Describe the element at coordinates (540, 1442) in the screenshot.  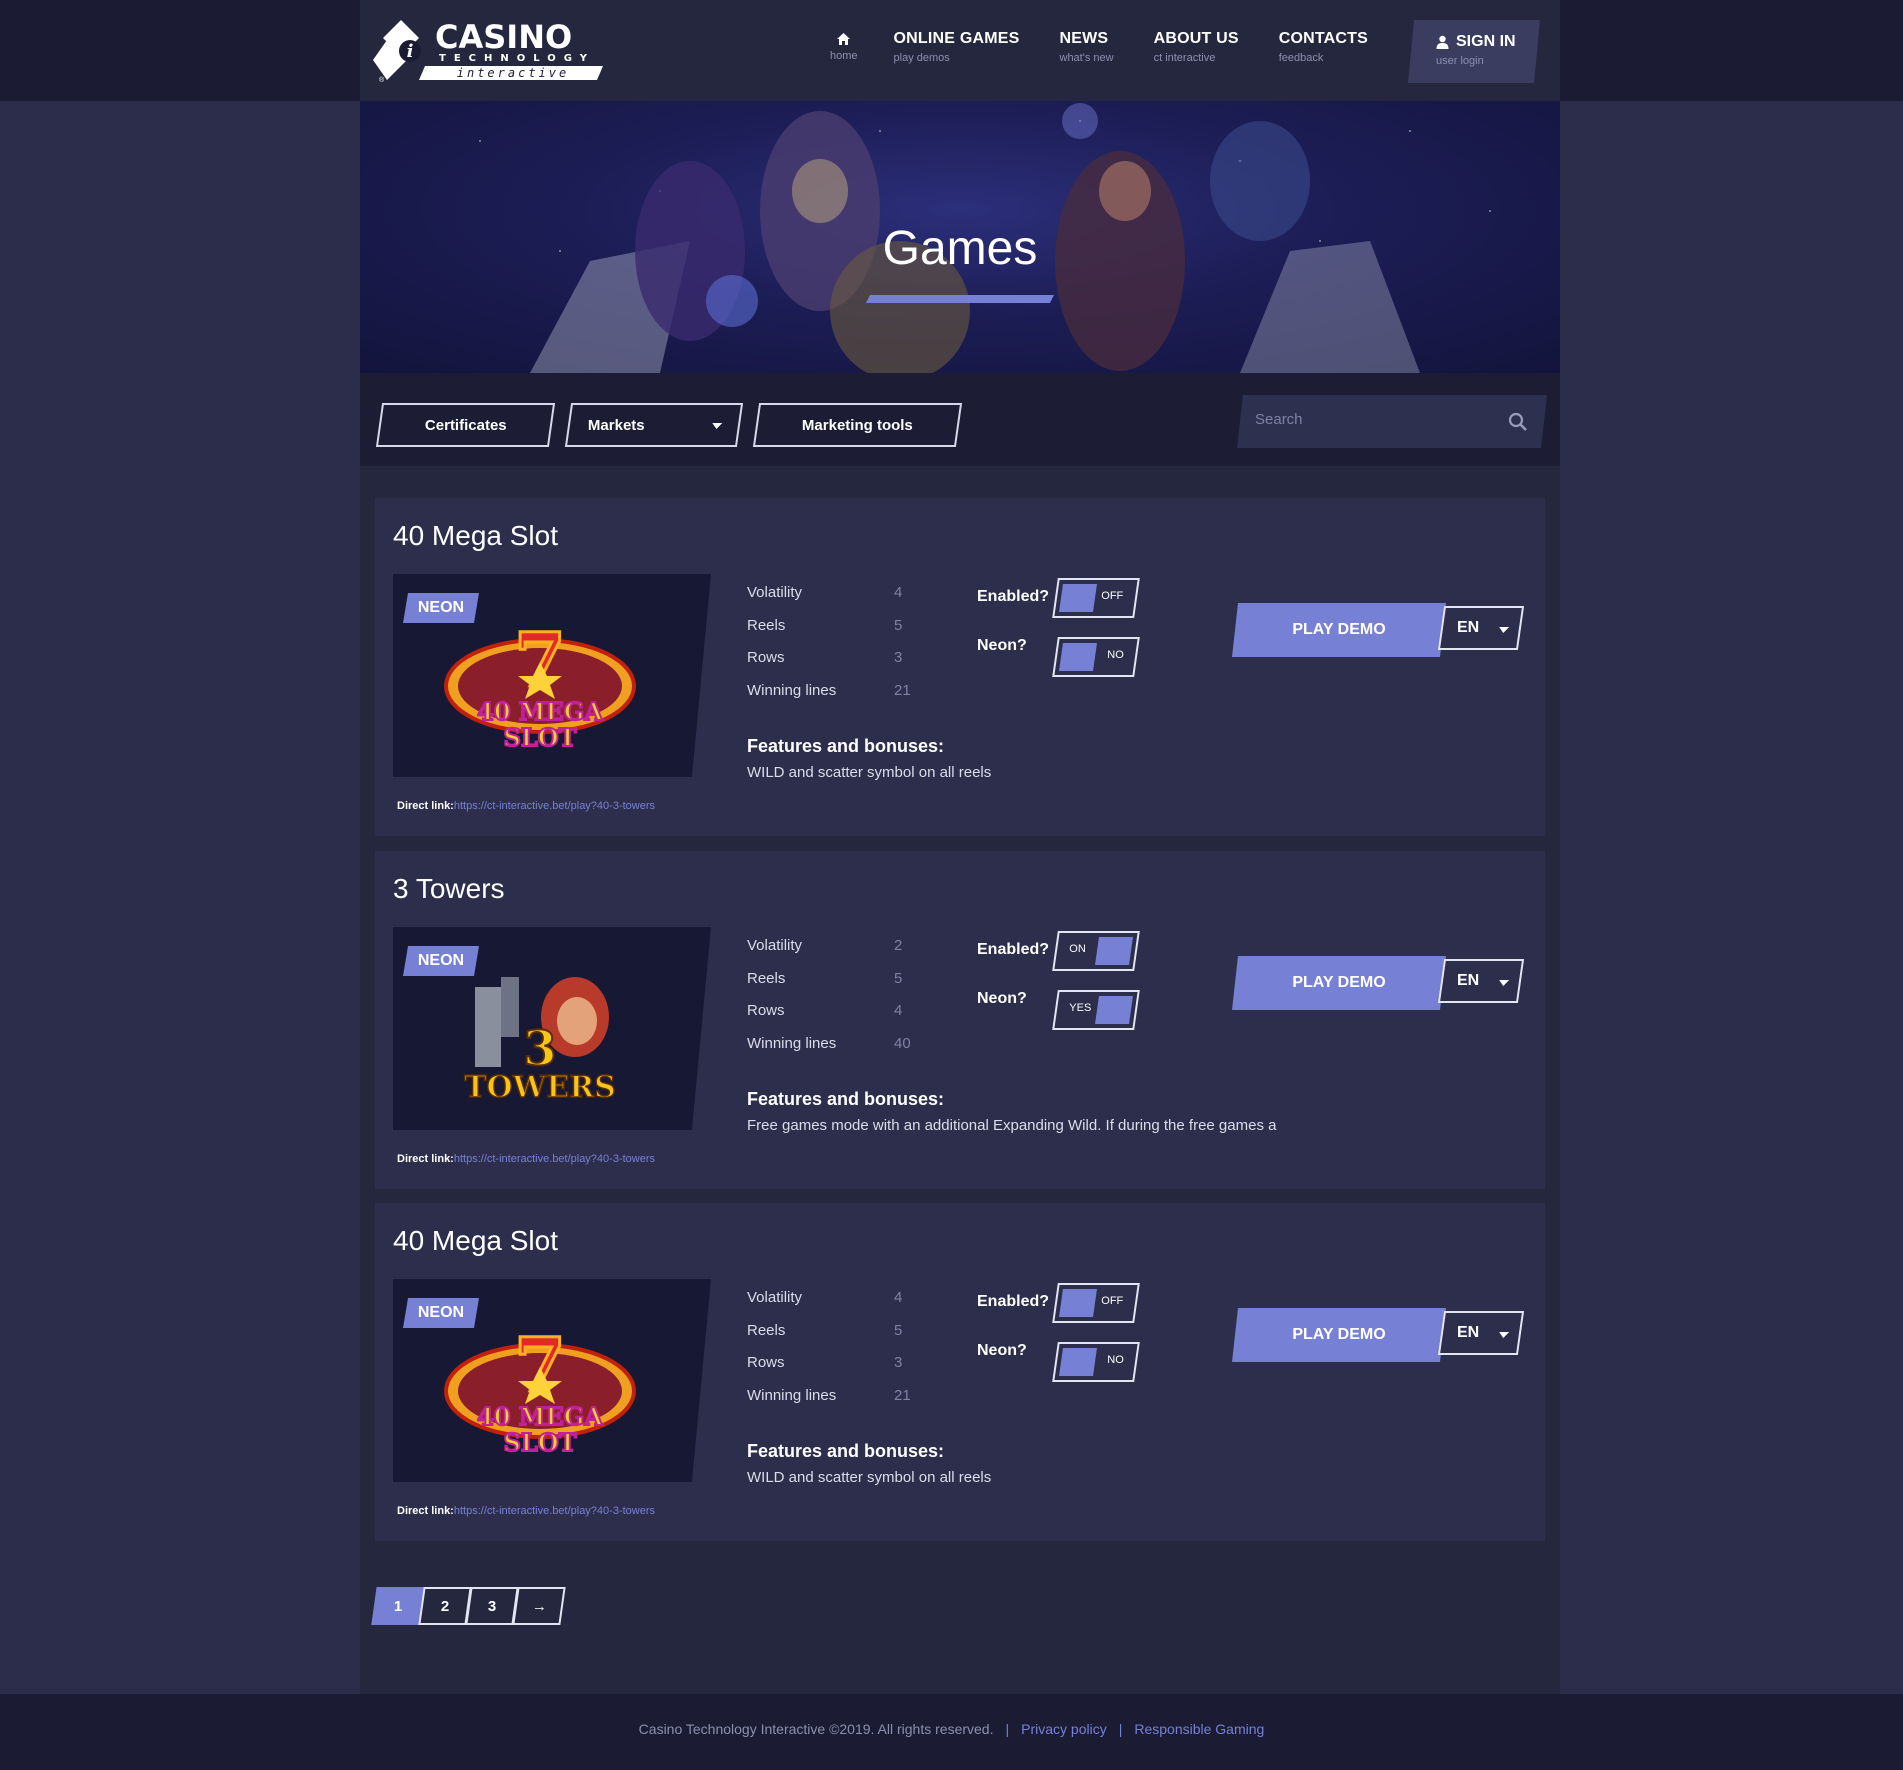
I see `svg-text: SLOT` at that location.